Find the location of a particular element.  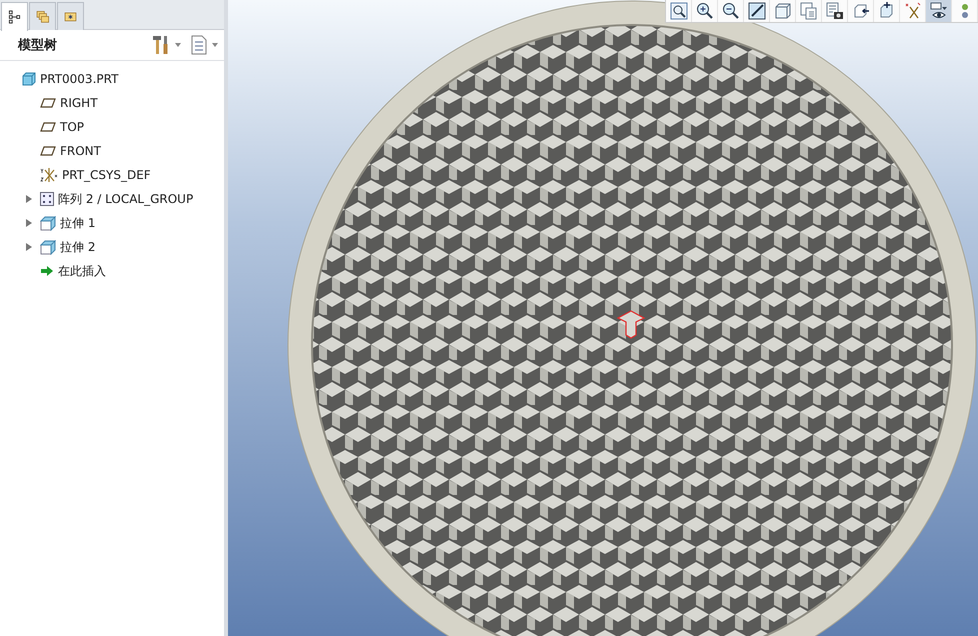

list-icon is located at coordinates (199, 45).